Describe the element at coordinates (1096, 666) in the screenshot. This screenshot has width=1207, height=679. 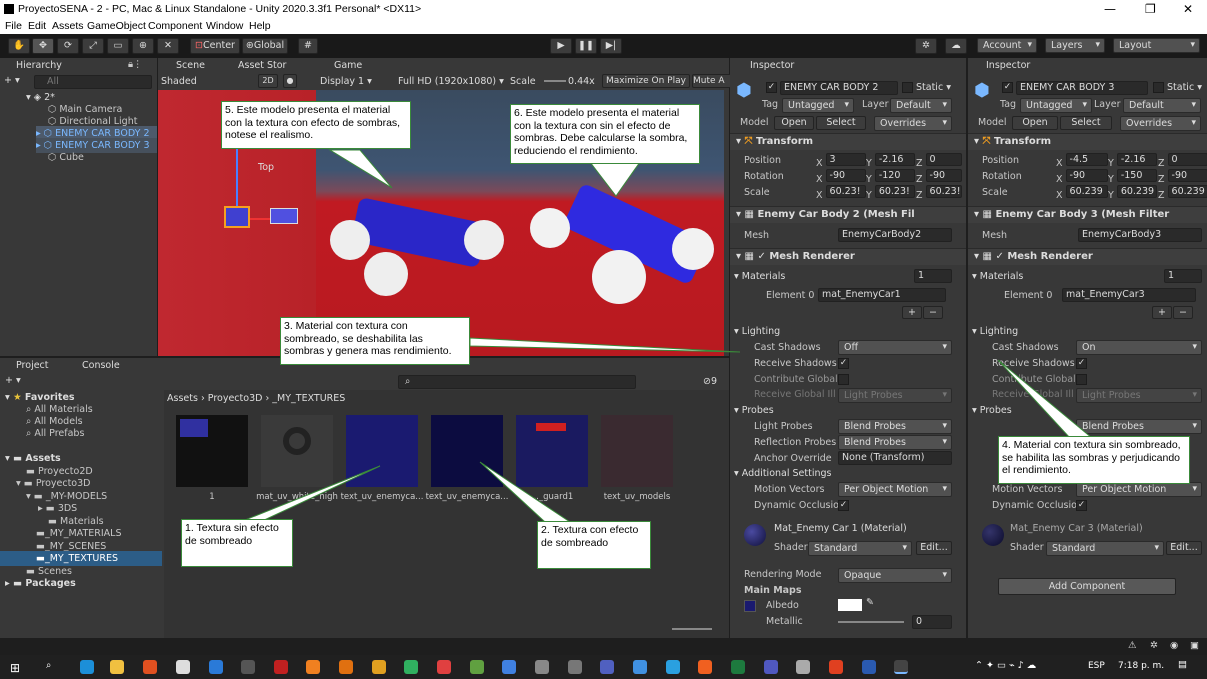
I see `language-indicator: ESP` at that location.